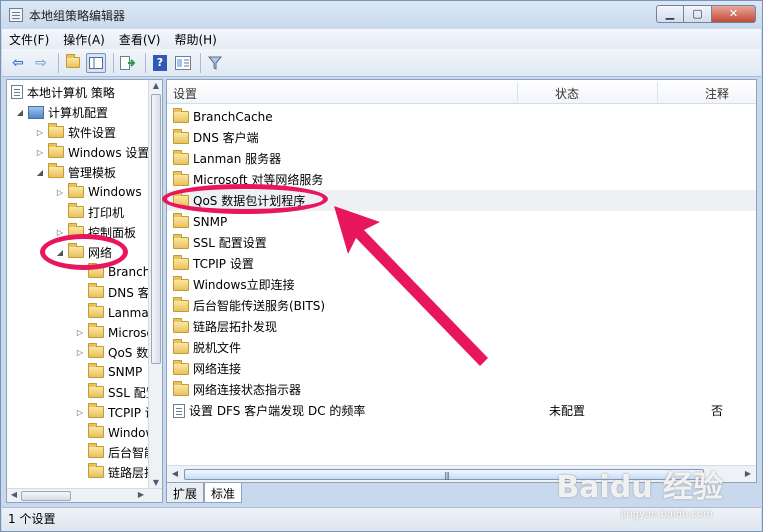 This screenshot has width=763, height=532. What do you see at coordinates (17, 92) in the screenshot?
I see `policy-document-icon` at bounding box center [17, 92].